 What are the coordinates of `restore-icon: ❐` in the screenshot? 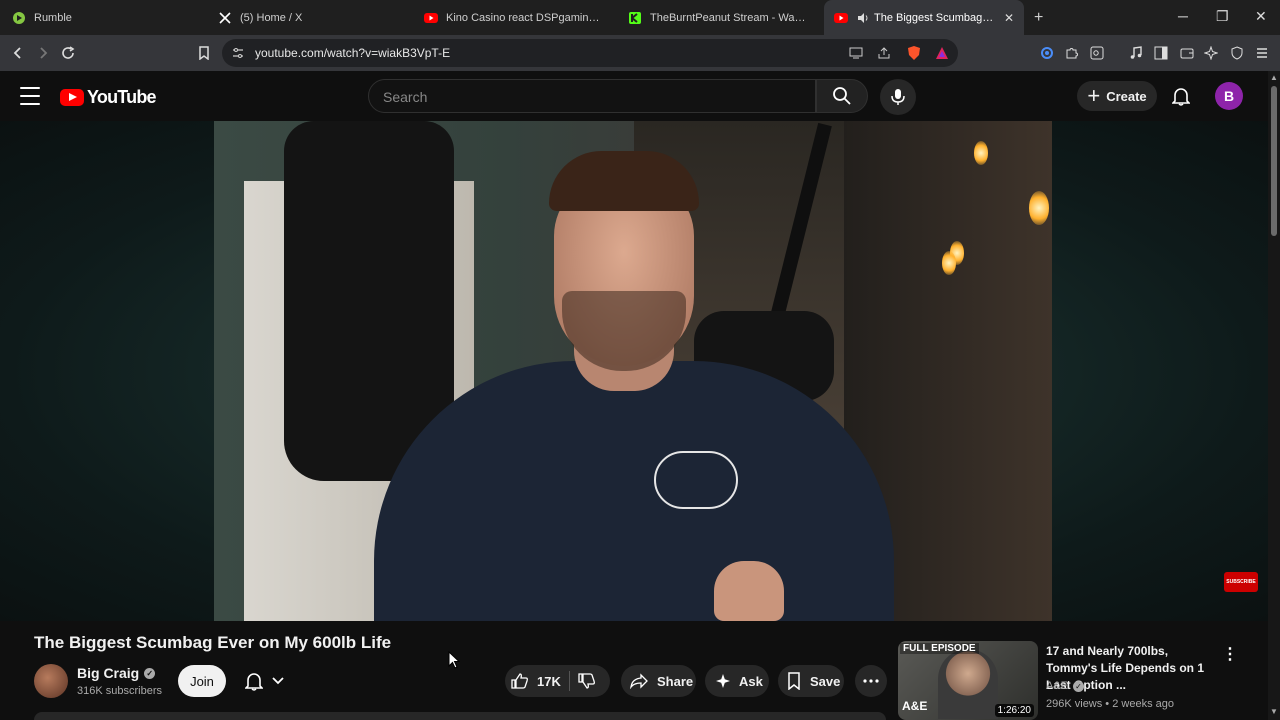 It's located at (1222, 16).